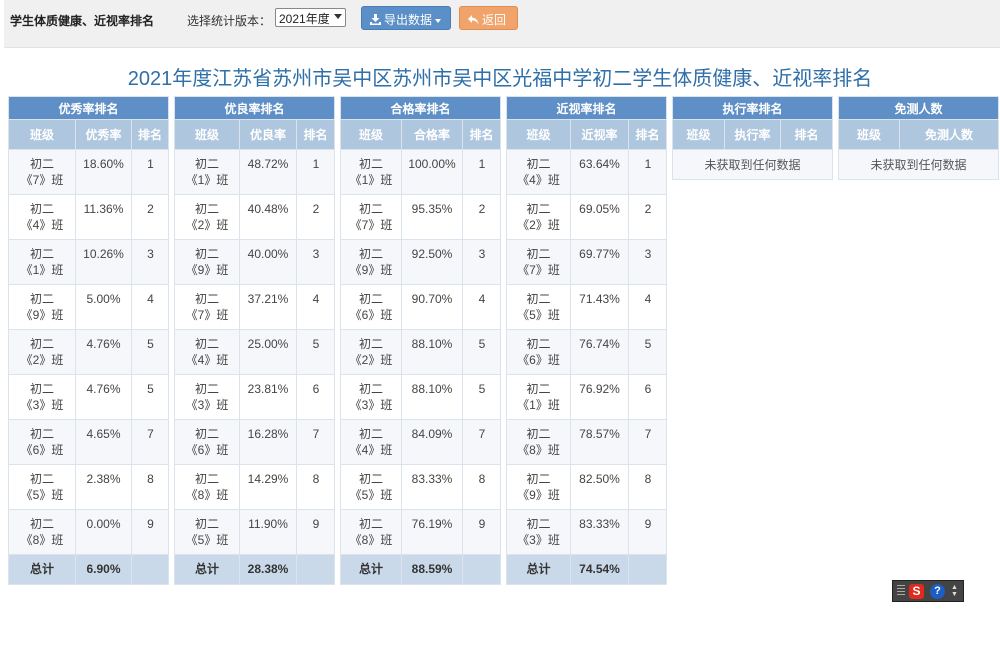 The width and height of the screenshot is (1000, 672). I want to click on export-button: 导出数据, so click(406, 18).